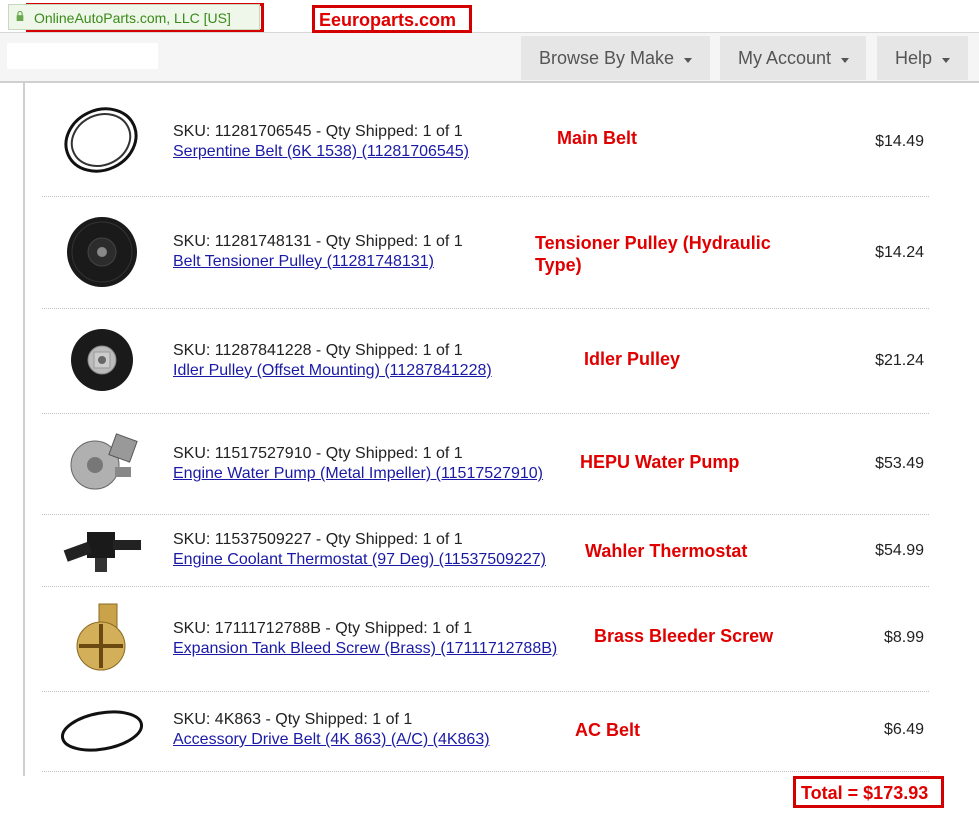 This screenshot has height=825, width=979. What do you see at coordinates (82, 56) in the screenshot?
I see `site-logo-area` at bounding box center [82, 56].